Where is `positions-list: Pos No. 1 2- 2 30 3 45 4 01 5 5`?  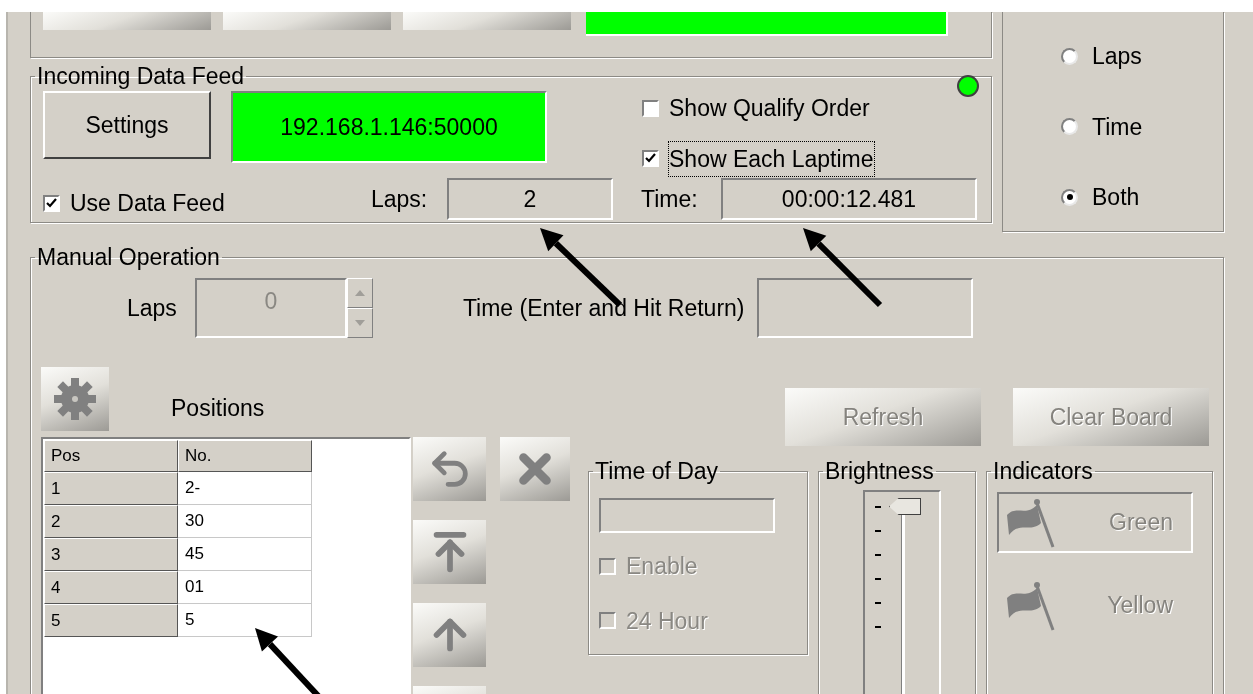
positions-list: Pos No. 1 2- 2 30 3 45 4 01 5 5 is located at coordinates (226, 565).